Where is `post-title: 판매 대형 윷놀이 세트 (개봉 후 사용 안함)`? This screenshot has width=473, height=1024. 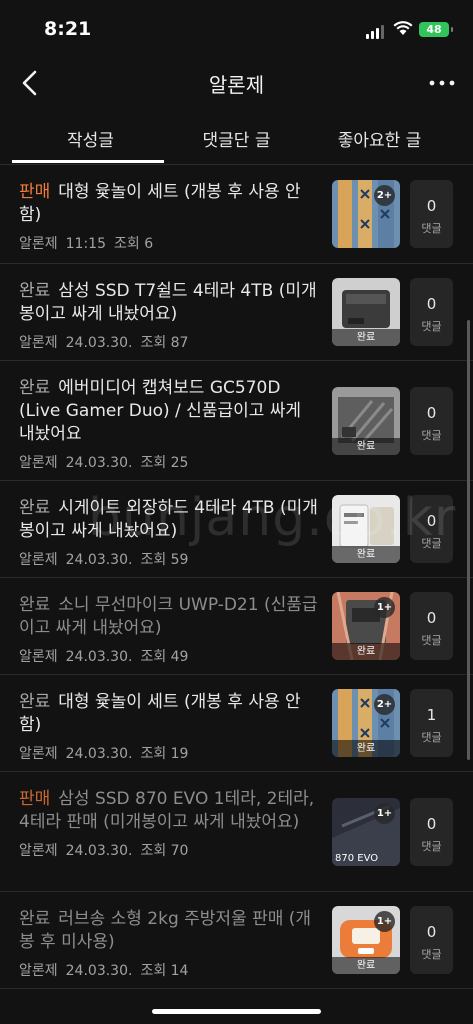
post-title: 판매 대형 윷놀이 세트 (개봉 후 사용 안함) is located at coordinates (170, 204).